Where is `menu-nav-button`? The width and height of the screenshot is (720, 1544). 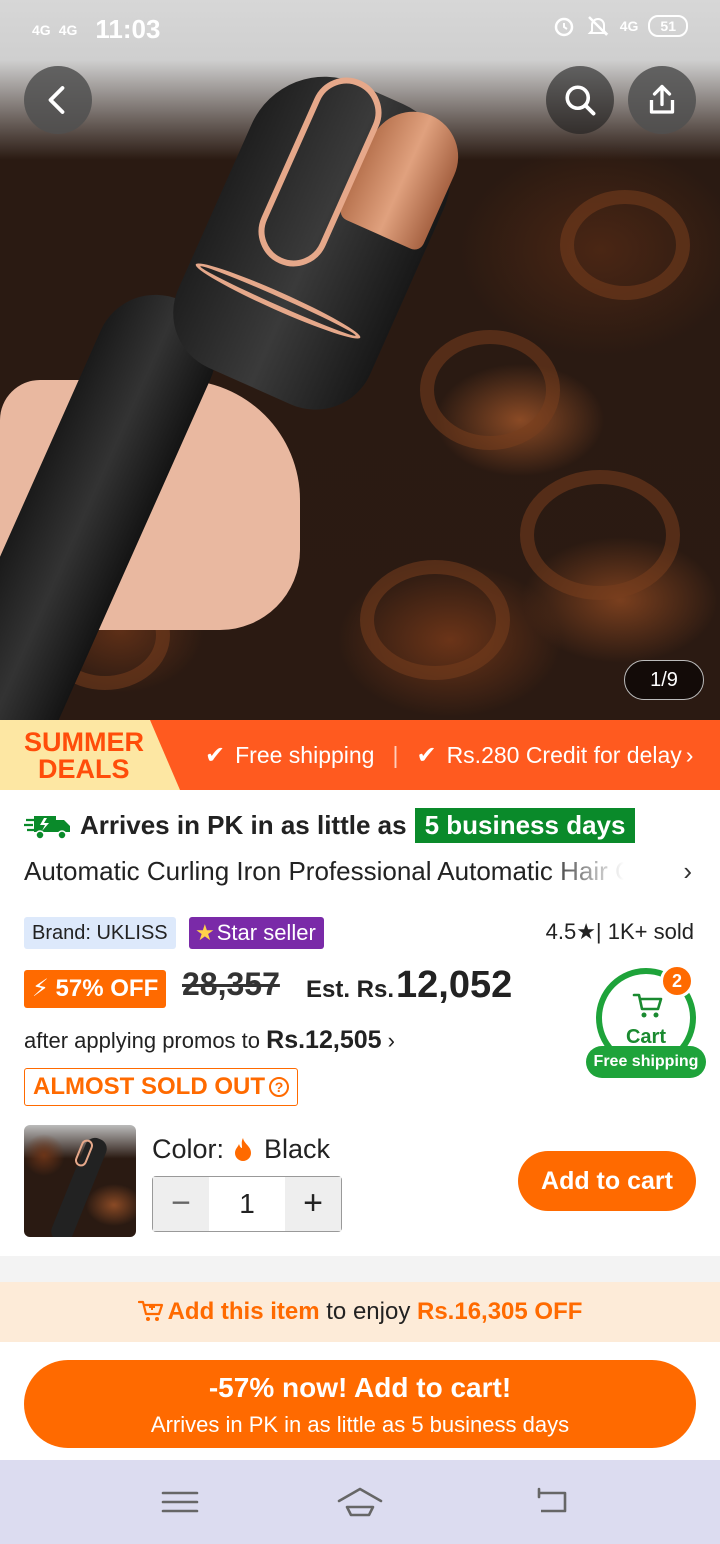 menu-nav-button is located at coordinates (180, 1502).